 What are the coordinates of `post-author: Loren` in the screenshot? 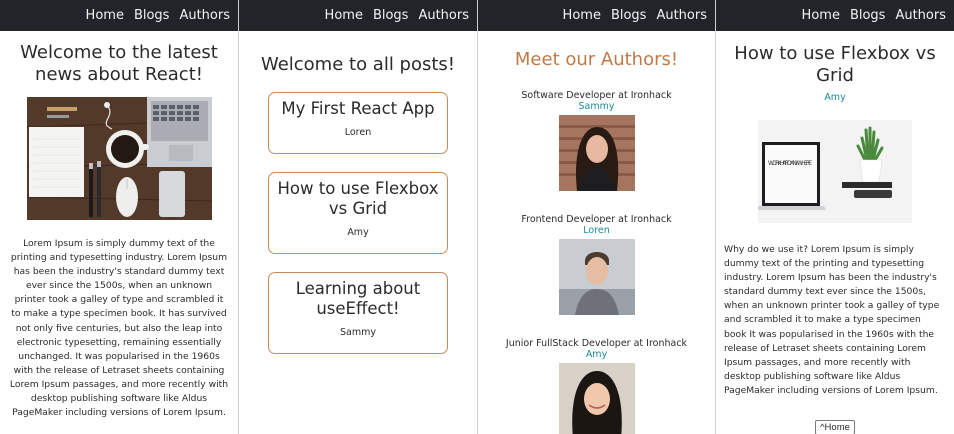 It's located at (358, 132).